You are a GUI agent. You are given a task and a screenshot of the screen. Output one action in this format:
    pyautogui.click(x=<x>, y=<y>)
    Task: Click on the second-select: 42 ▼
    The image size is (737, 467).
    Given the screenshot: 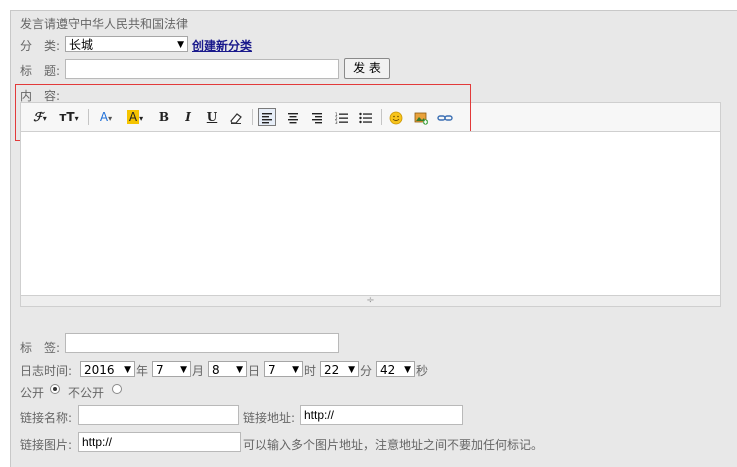 What is the action you would take?
    pyautogui.click(x=395, y=369)
    